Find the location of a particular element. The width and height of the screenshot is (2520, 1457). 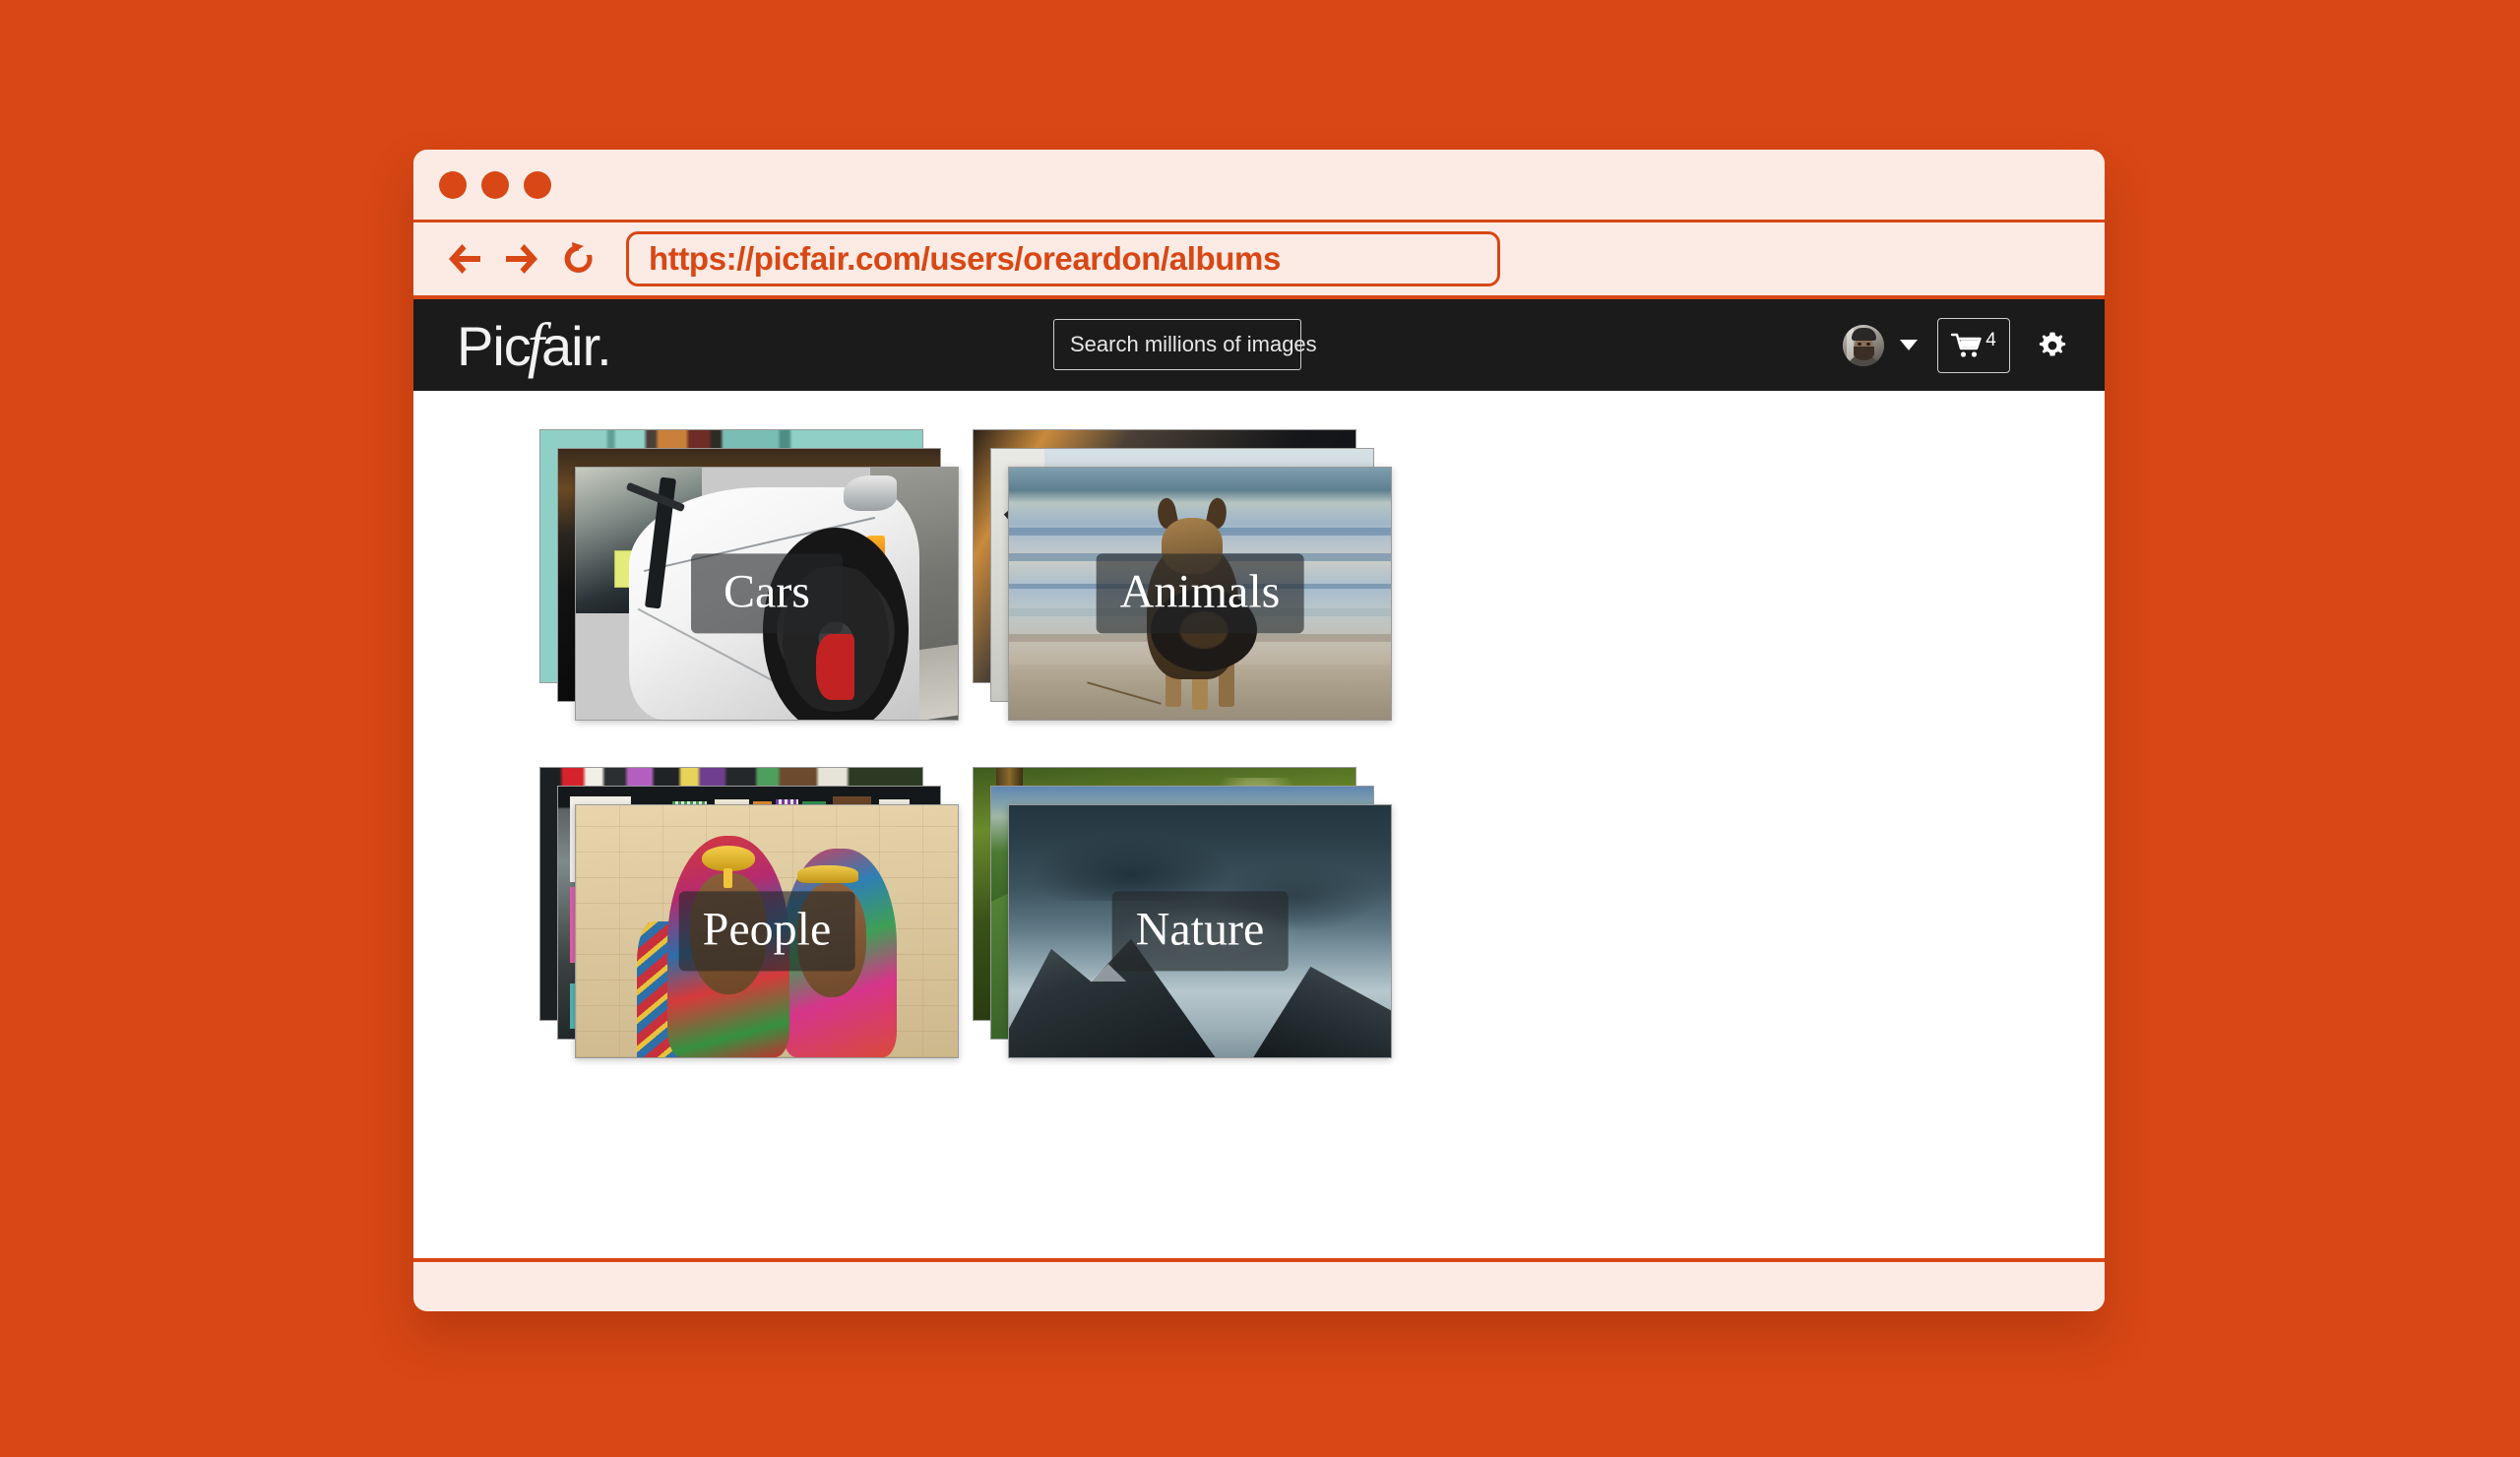

album-stack-layer-front: Cars is located at coordinates (767, 594).